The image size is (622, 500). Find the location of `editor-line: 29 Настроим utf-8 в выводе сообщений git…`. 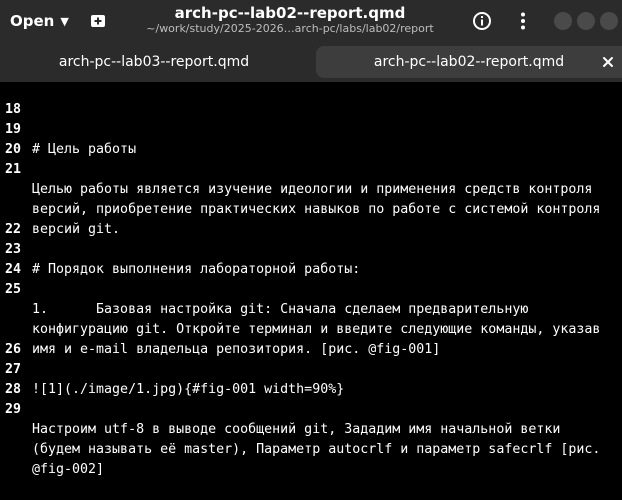

editor-line: 29 Настроим utf-8 в выводе сообщений git… is located at coordinates (311, 408).